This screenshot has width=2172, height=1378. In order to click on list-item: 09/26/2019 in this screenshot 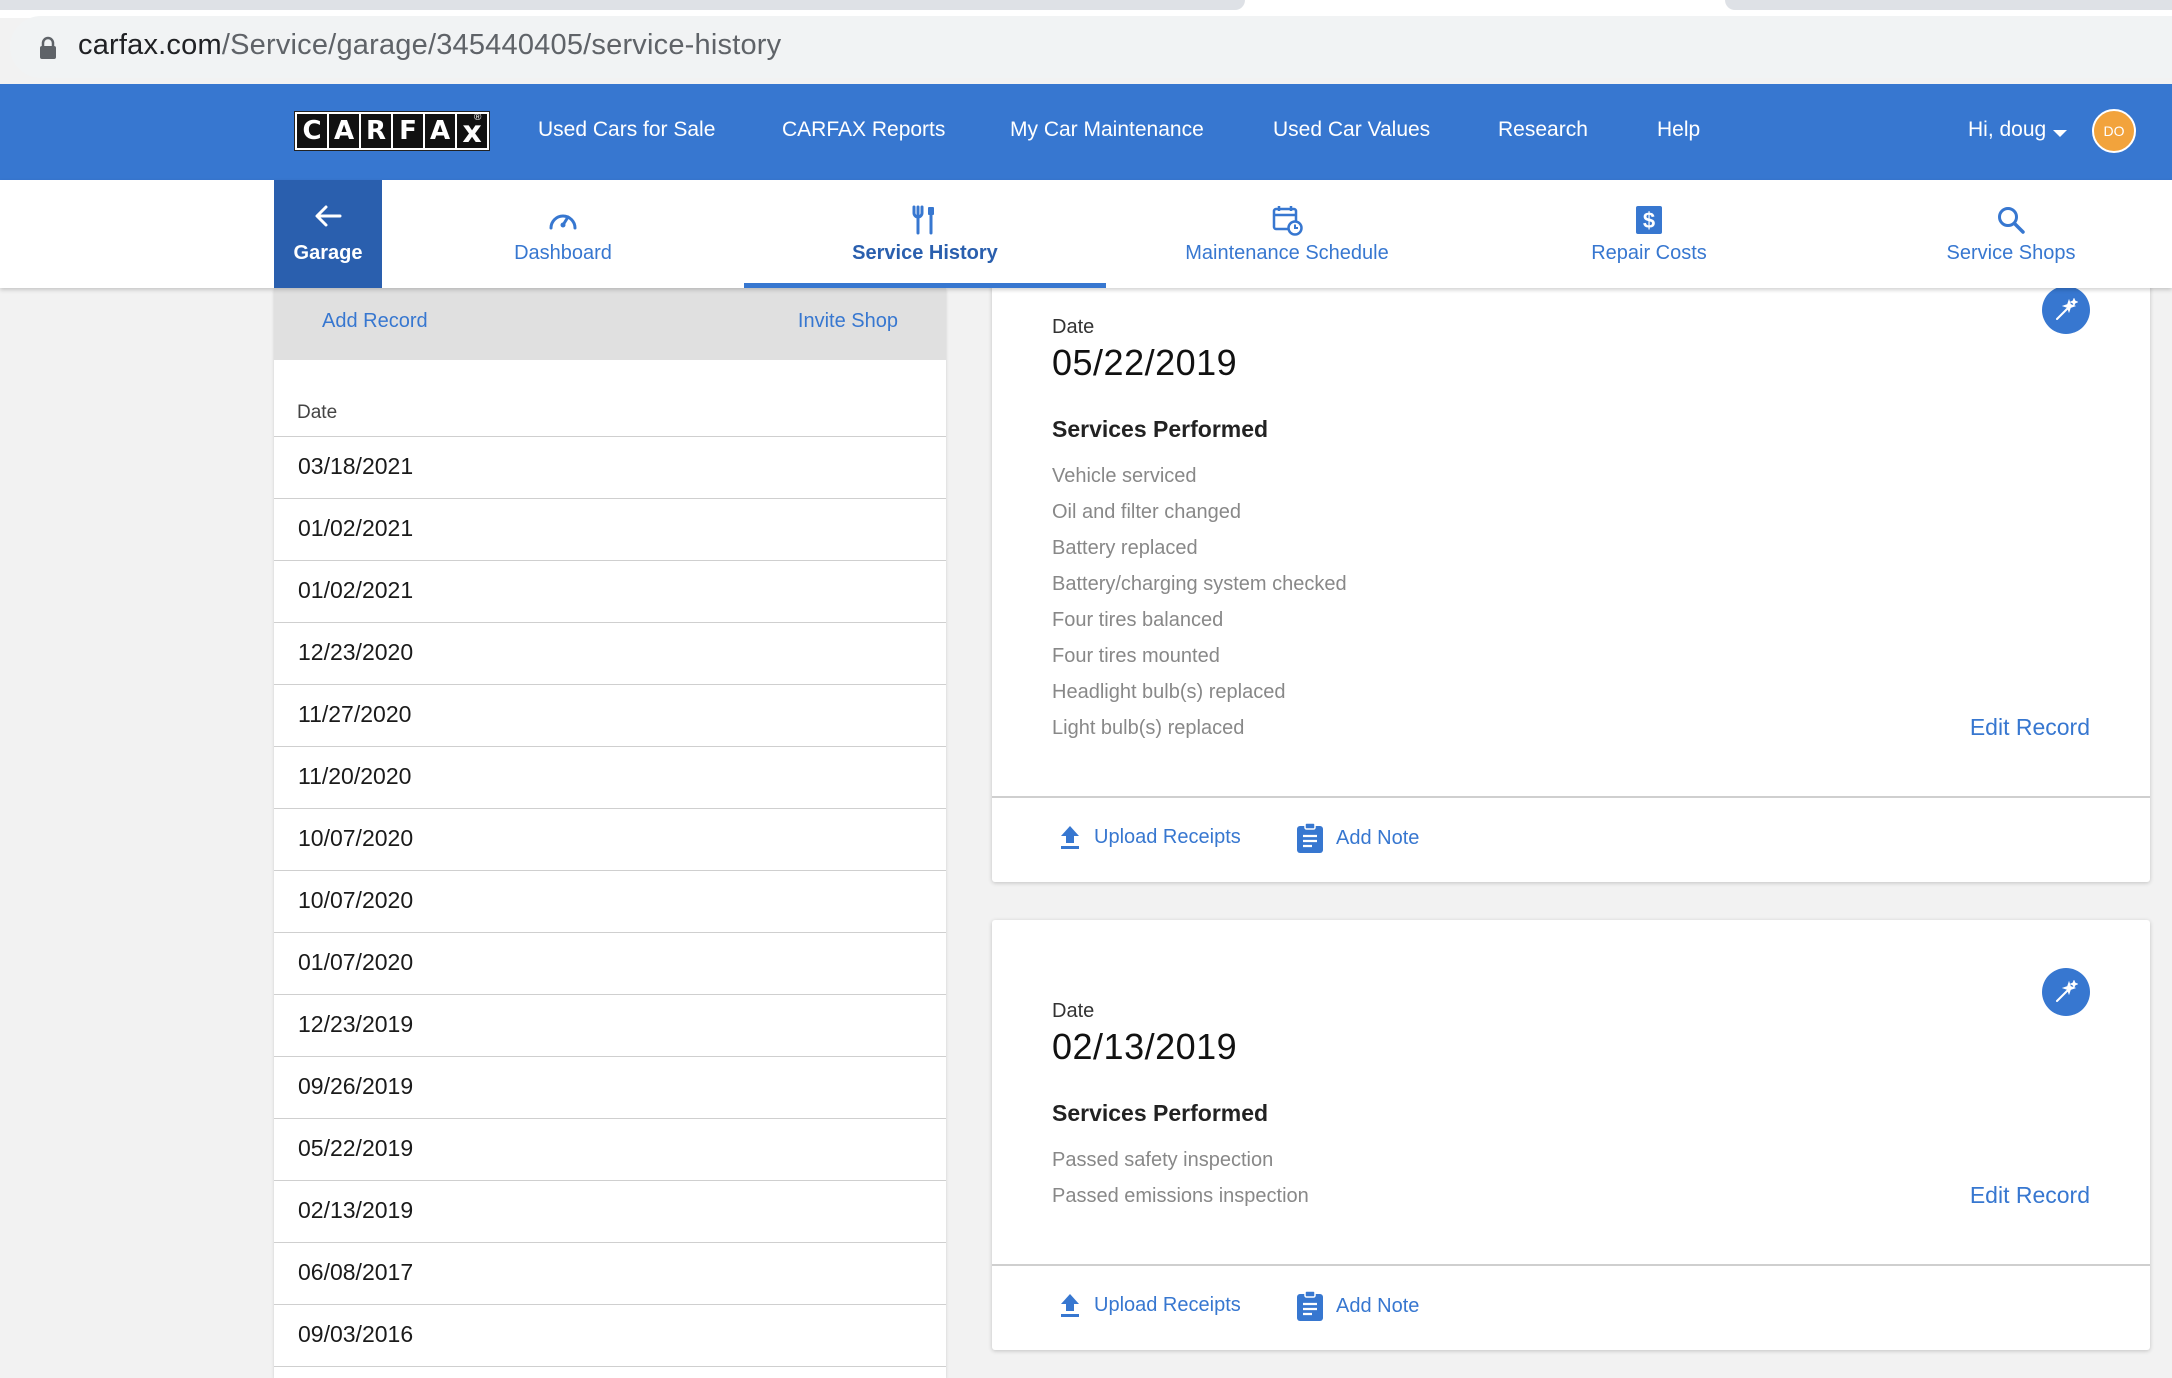, I will do `click(610, 1087)`.